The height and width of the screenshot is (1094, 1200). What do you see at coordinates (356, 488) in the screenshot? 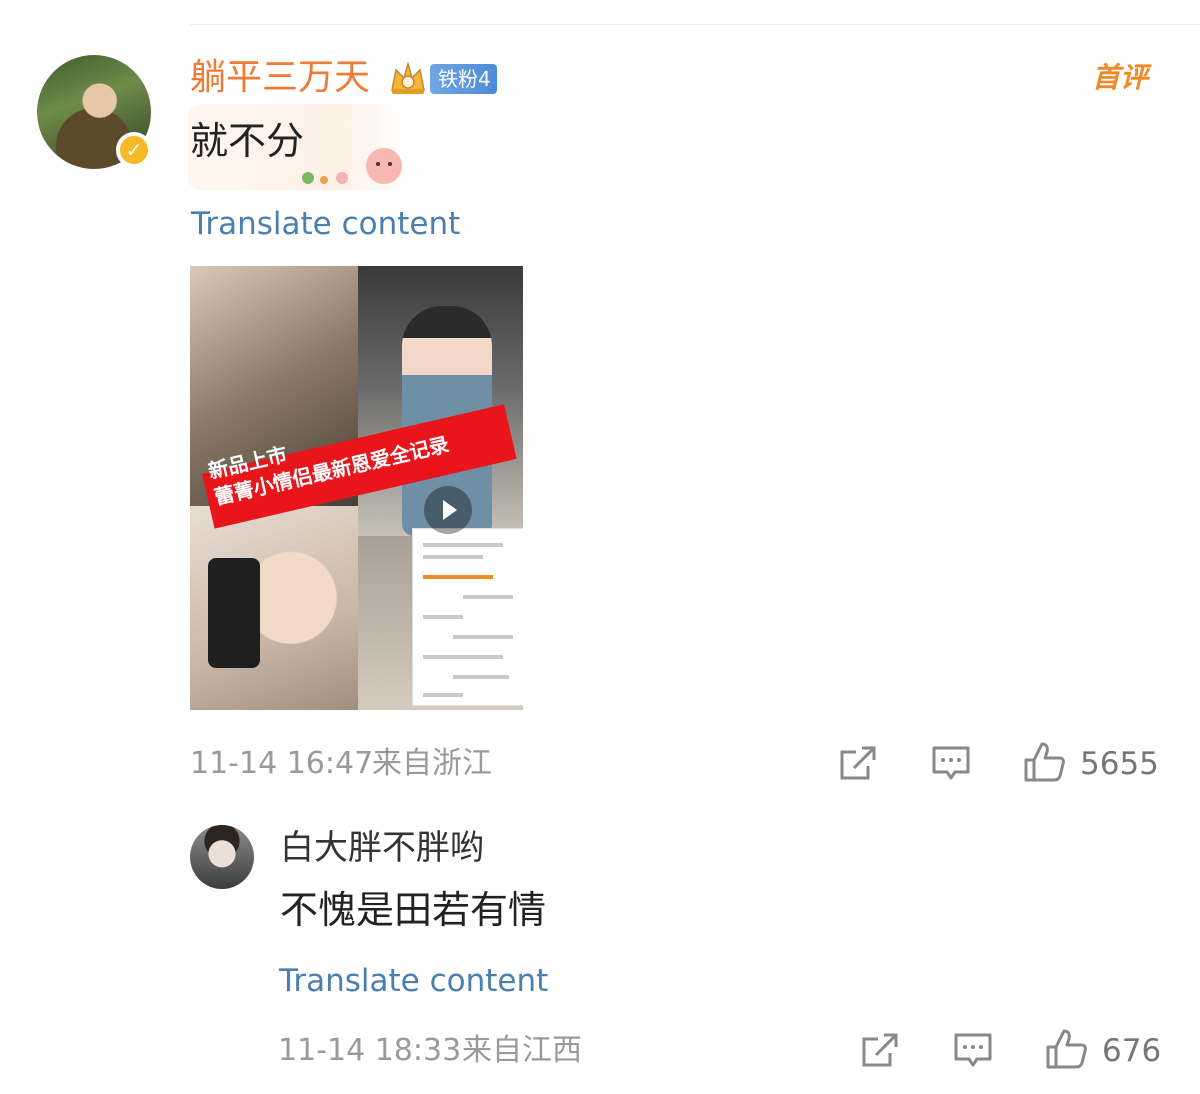
I see `video-thumbnail: 新品上市 蕾菁小情侣最新恩爱全记录` at bounding box center [356, 488].